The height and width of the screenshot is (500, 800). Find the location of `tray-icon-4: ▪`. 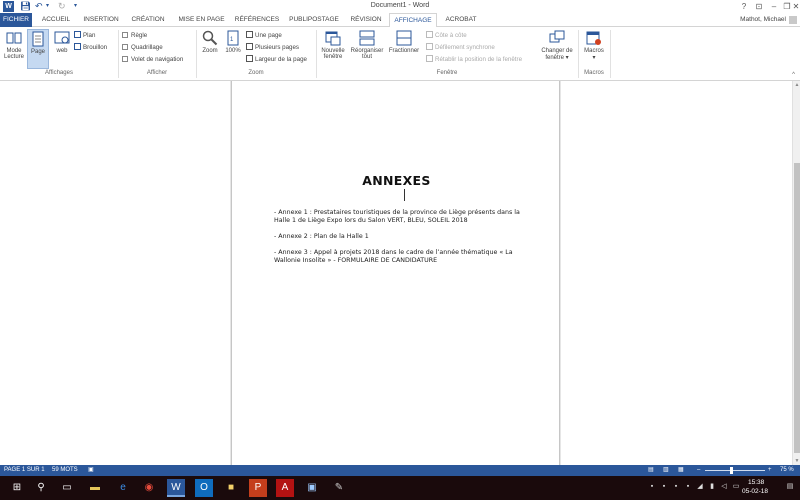

tray-icon-4: ▪ is located at coordinates (688, 487).